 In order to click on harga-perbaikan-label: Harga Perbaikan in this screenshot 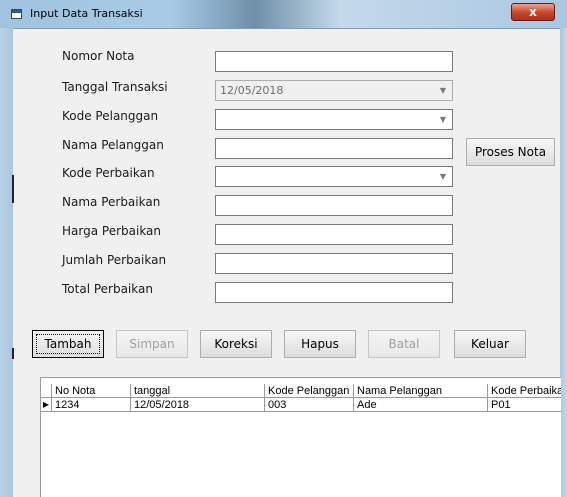, I will do `click(112, 231)`.